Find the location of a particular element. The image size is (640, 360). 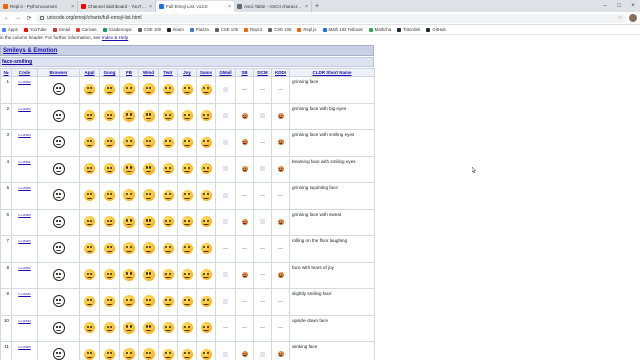

browser-tab: Repl.it - Pythoncourse3 × is located at coordinates (39, 6).